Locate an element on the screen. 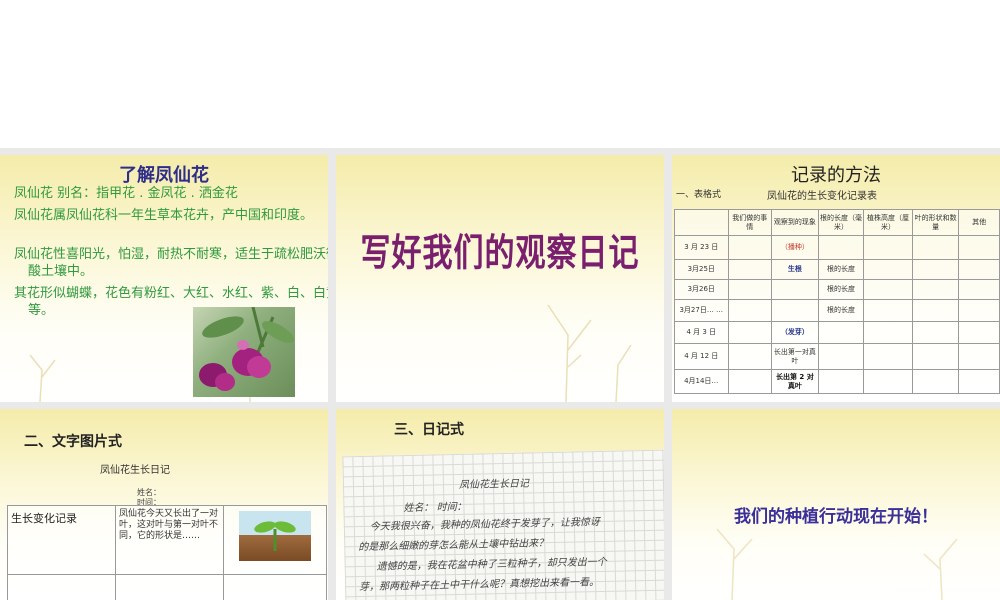  alias-text: 凤仙花 别名：指甲花 . 金凤花 . 洒金花 is located at coordinates (126, 193).